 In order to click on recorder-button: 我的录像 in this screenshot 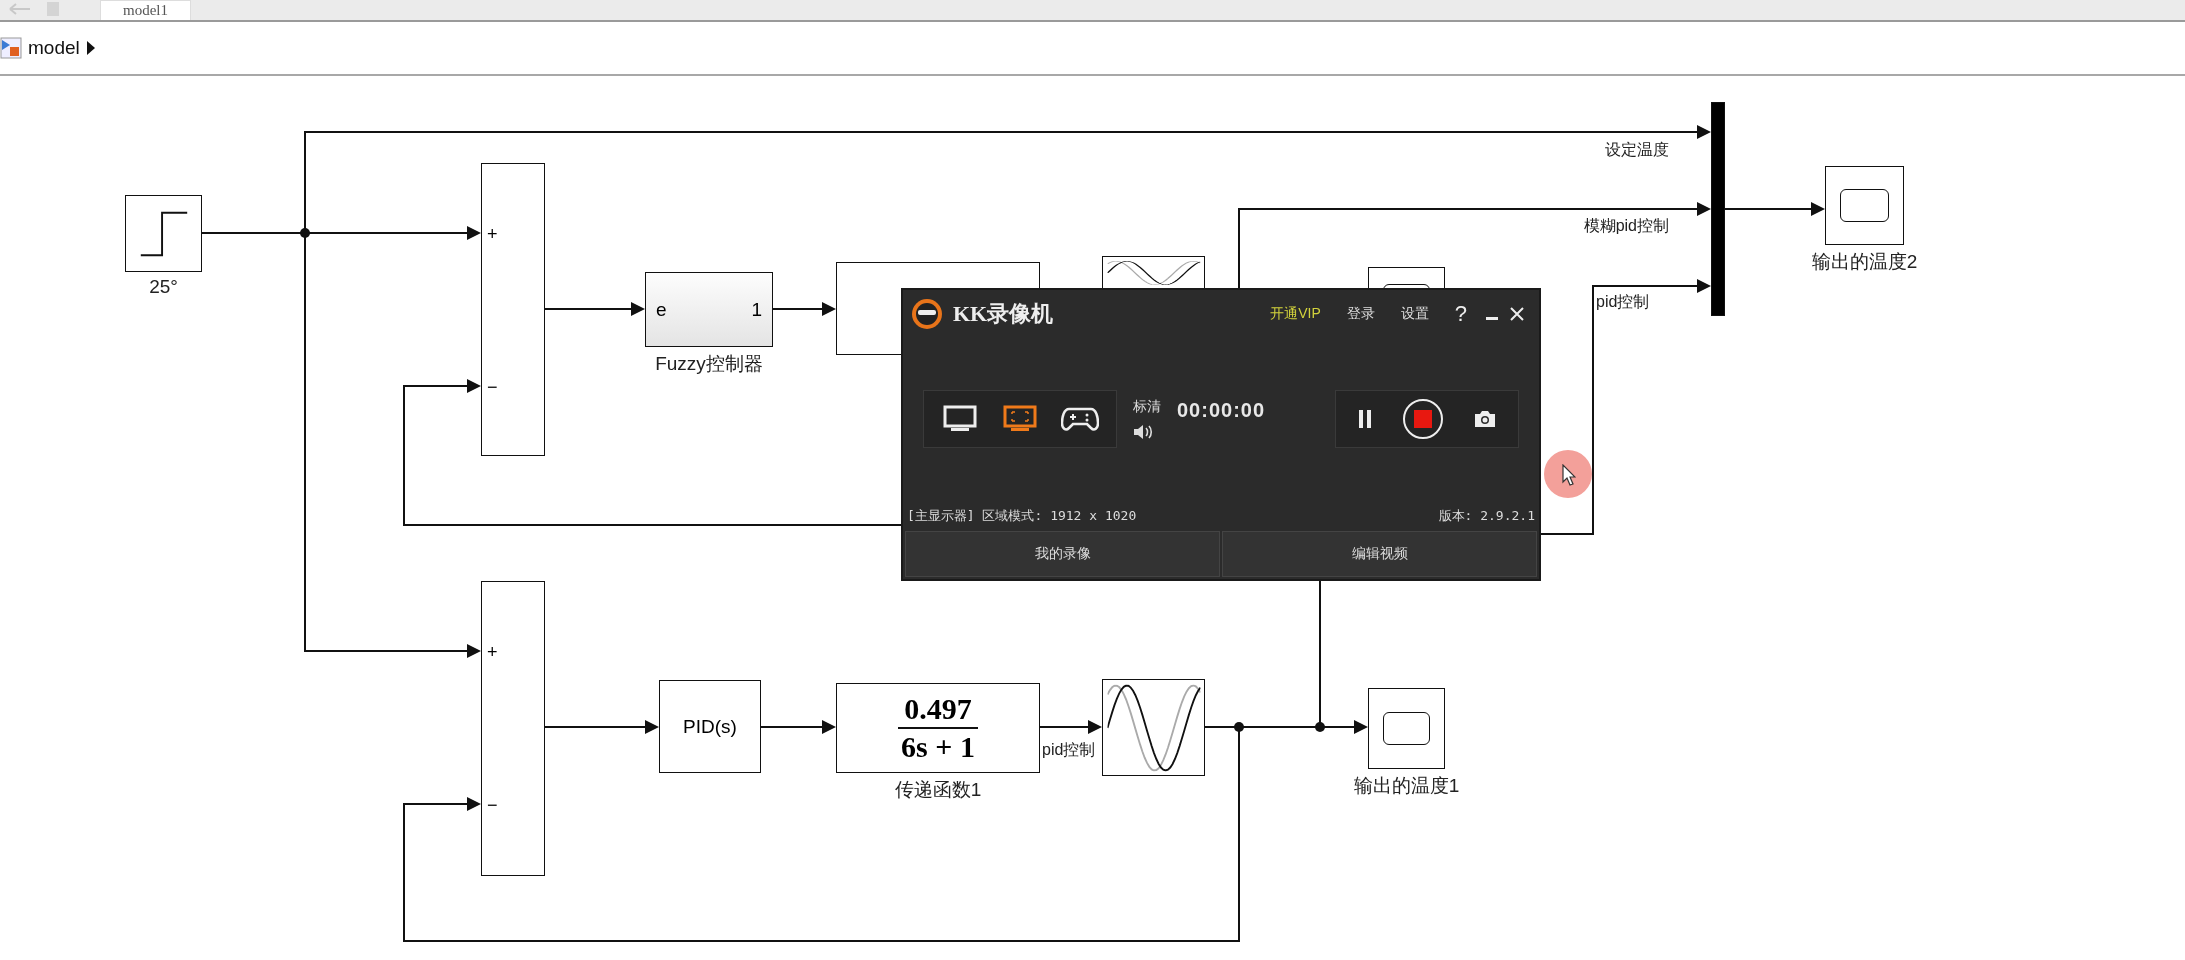, I will do `click(1062, 554)`.